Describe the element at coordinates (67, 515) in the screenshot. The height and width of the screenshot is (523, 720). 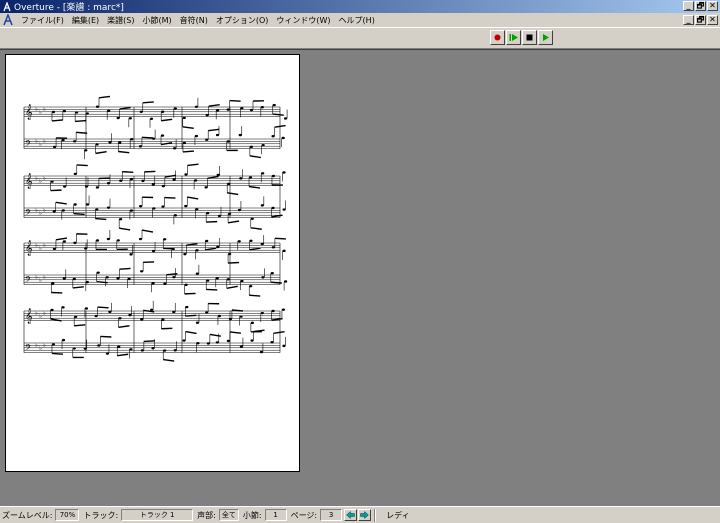
I see `zoom-level-field: 70%` at that location.